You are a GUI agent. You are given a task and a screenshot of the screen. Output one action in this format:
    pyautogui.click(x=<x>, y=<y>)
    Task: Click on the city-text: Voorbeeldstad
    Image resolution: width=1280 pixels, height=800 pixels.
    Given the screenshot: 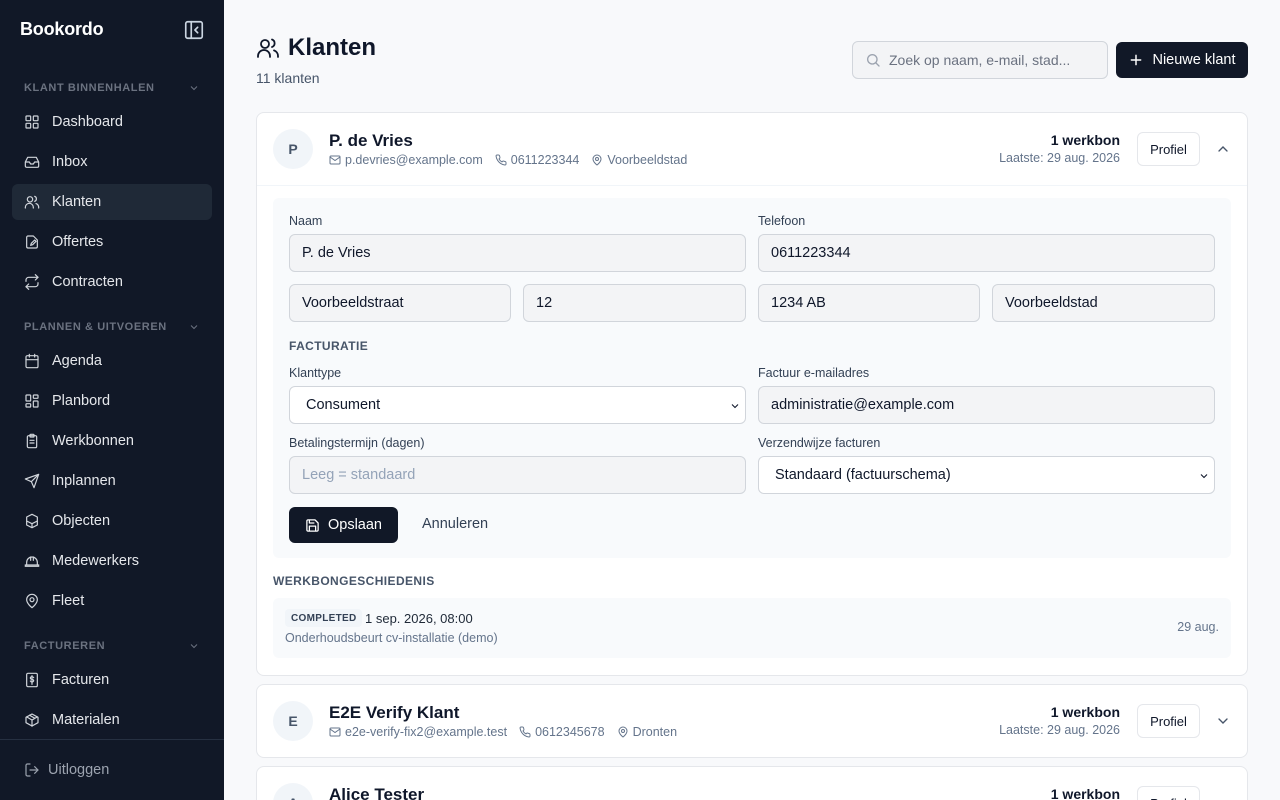 What is the action you would take?
    pyautogui.click(x=647, y=160)
    